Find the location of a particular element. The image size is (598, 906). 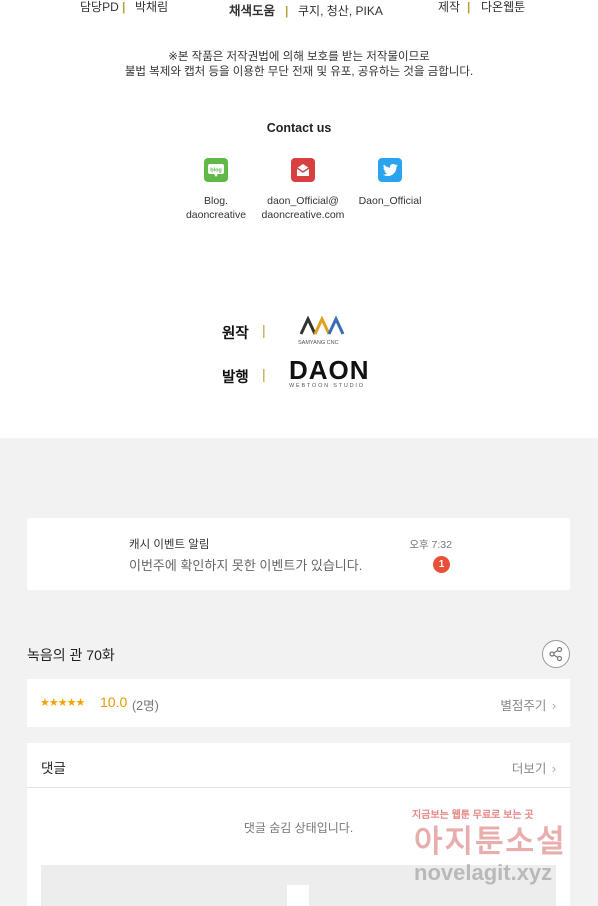

watermark-url: novelagit.xyz is located at coordinates (483, 872).